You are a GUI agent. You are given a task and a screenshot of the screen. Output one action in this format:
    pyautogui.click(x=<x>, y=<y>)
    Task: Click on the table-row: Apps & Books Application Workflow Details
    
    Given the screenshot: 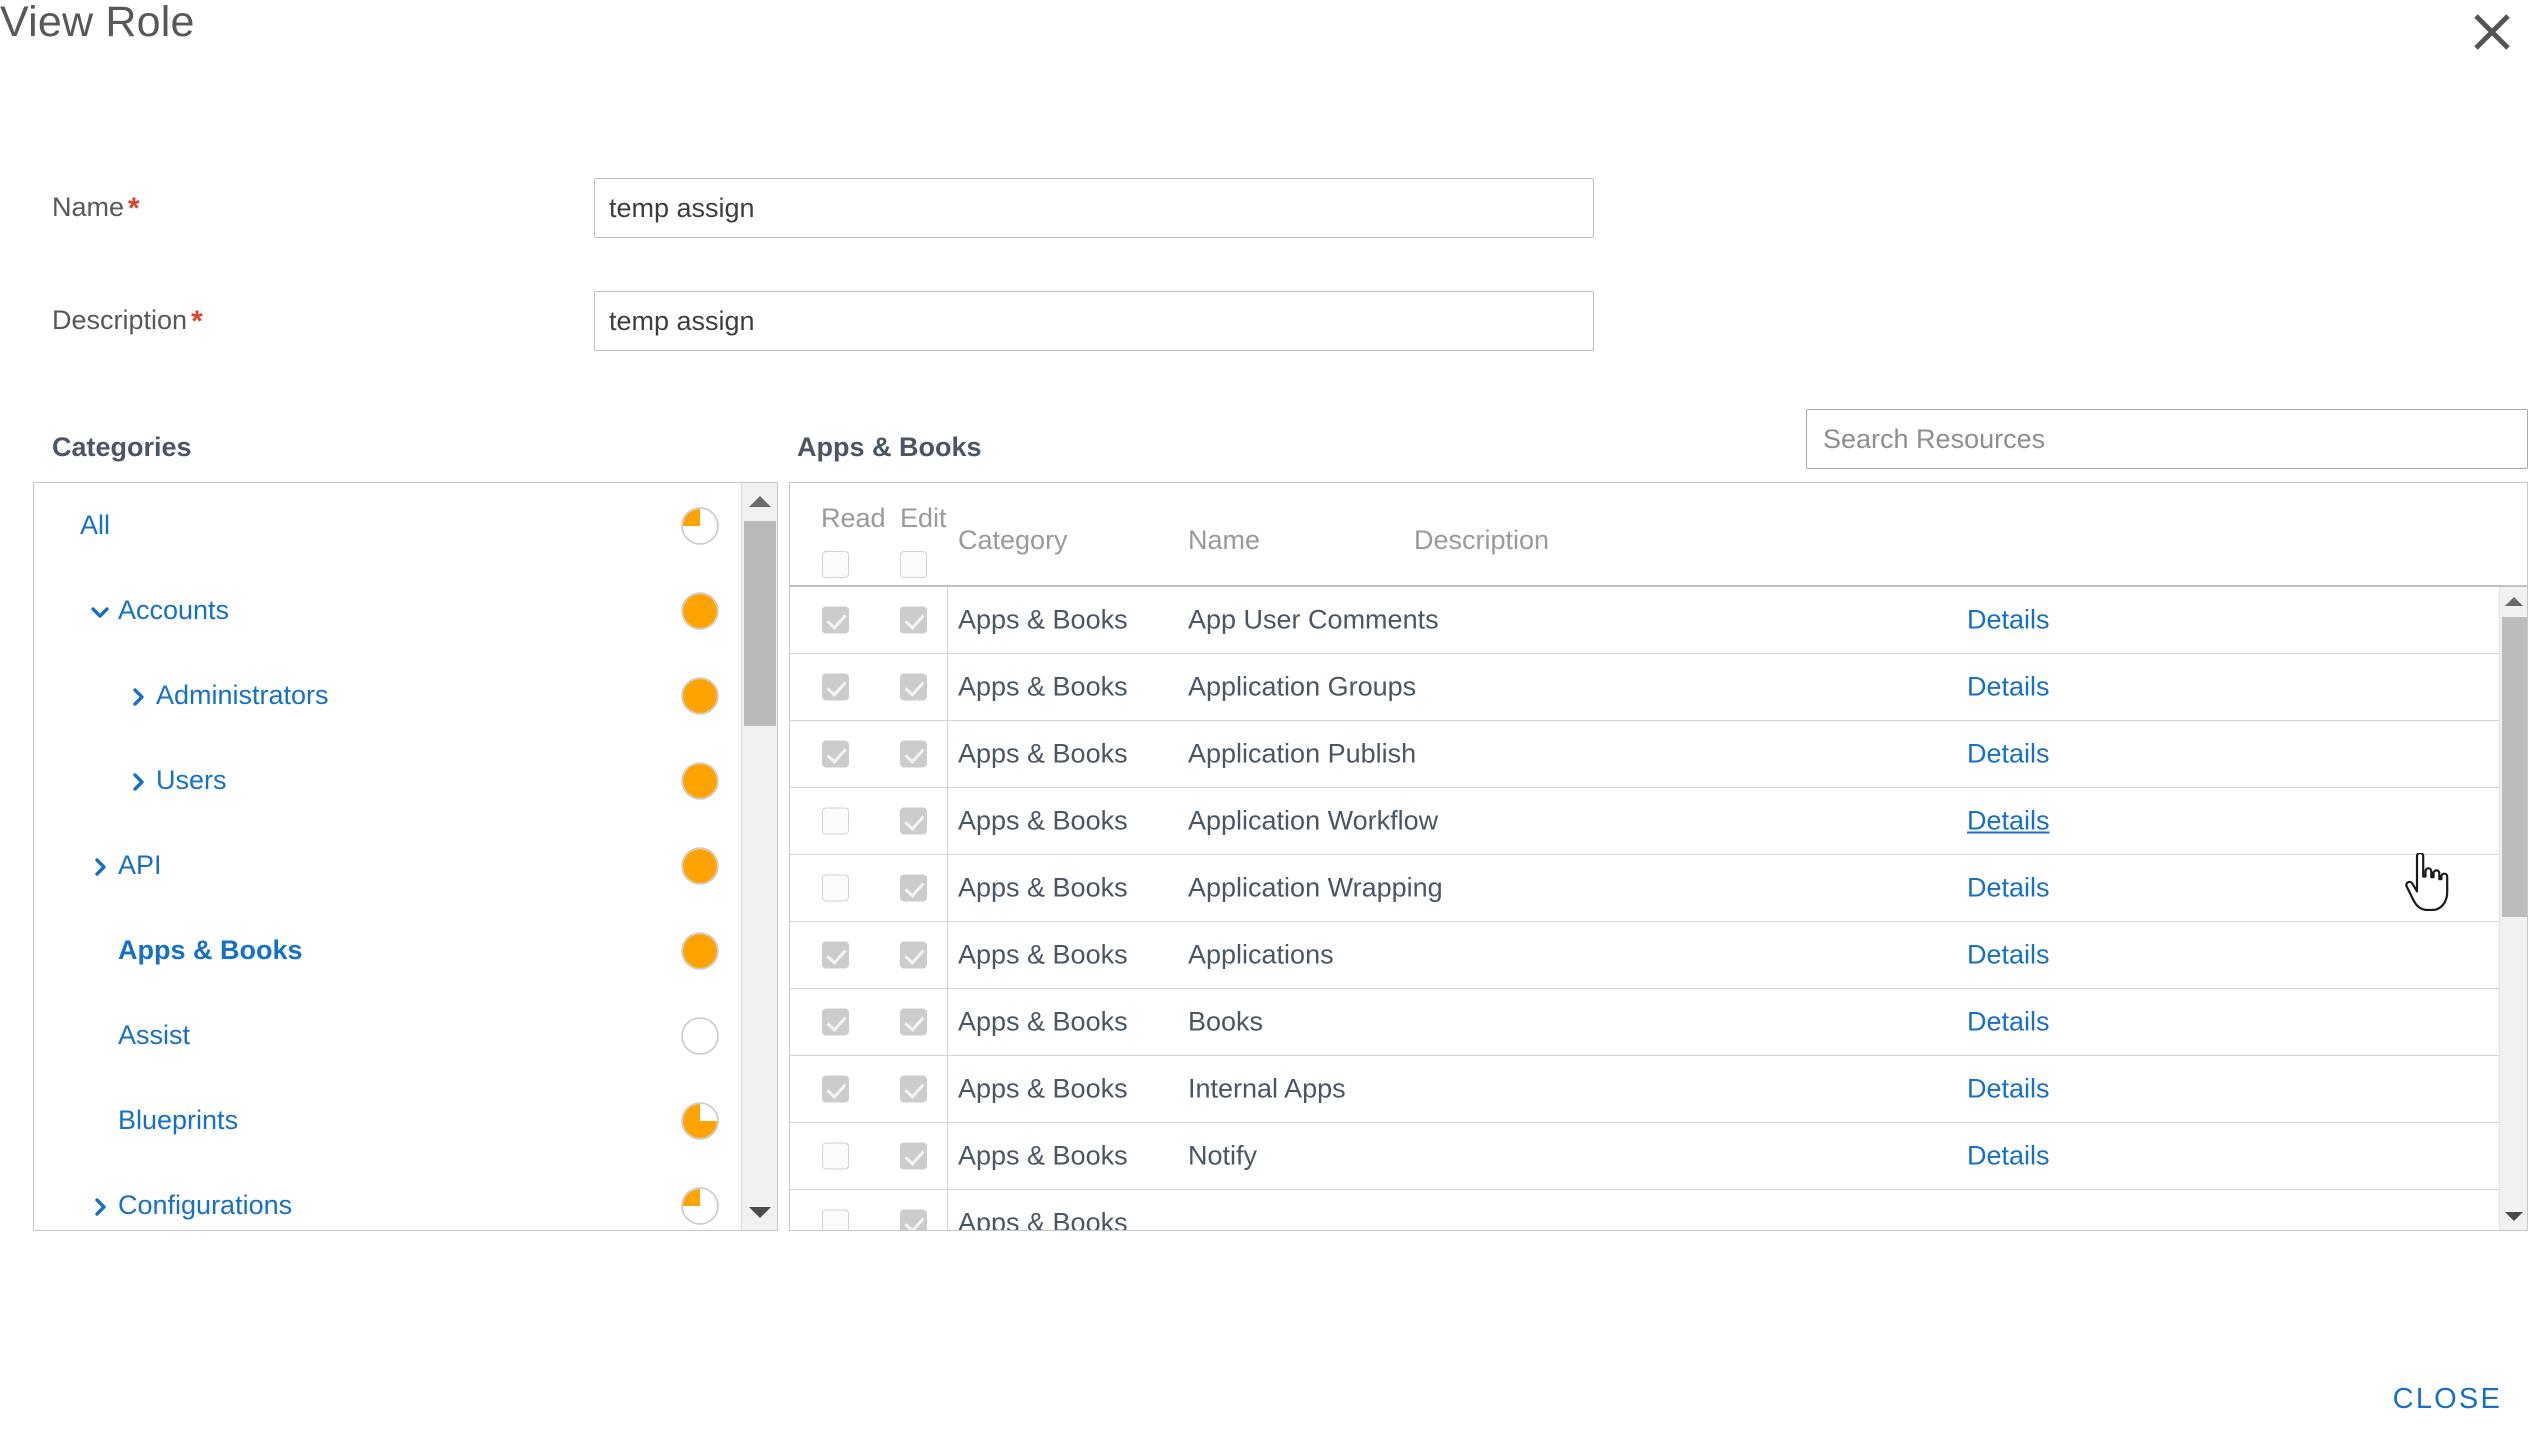 What is the action you would take?
    pyautogui.click(x=1644, y=821)
    